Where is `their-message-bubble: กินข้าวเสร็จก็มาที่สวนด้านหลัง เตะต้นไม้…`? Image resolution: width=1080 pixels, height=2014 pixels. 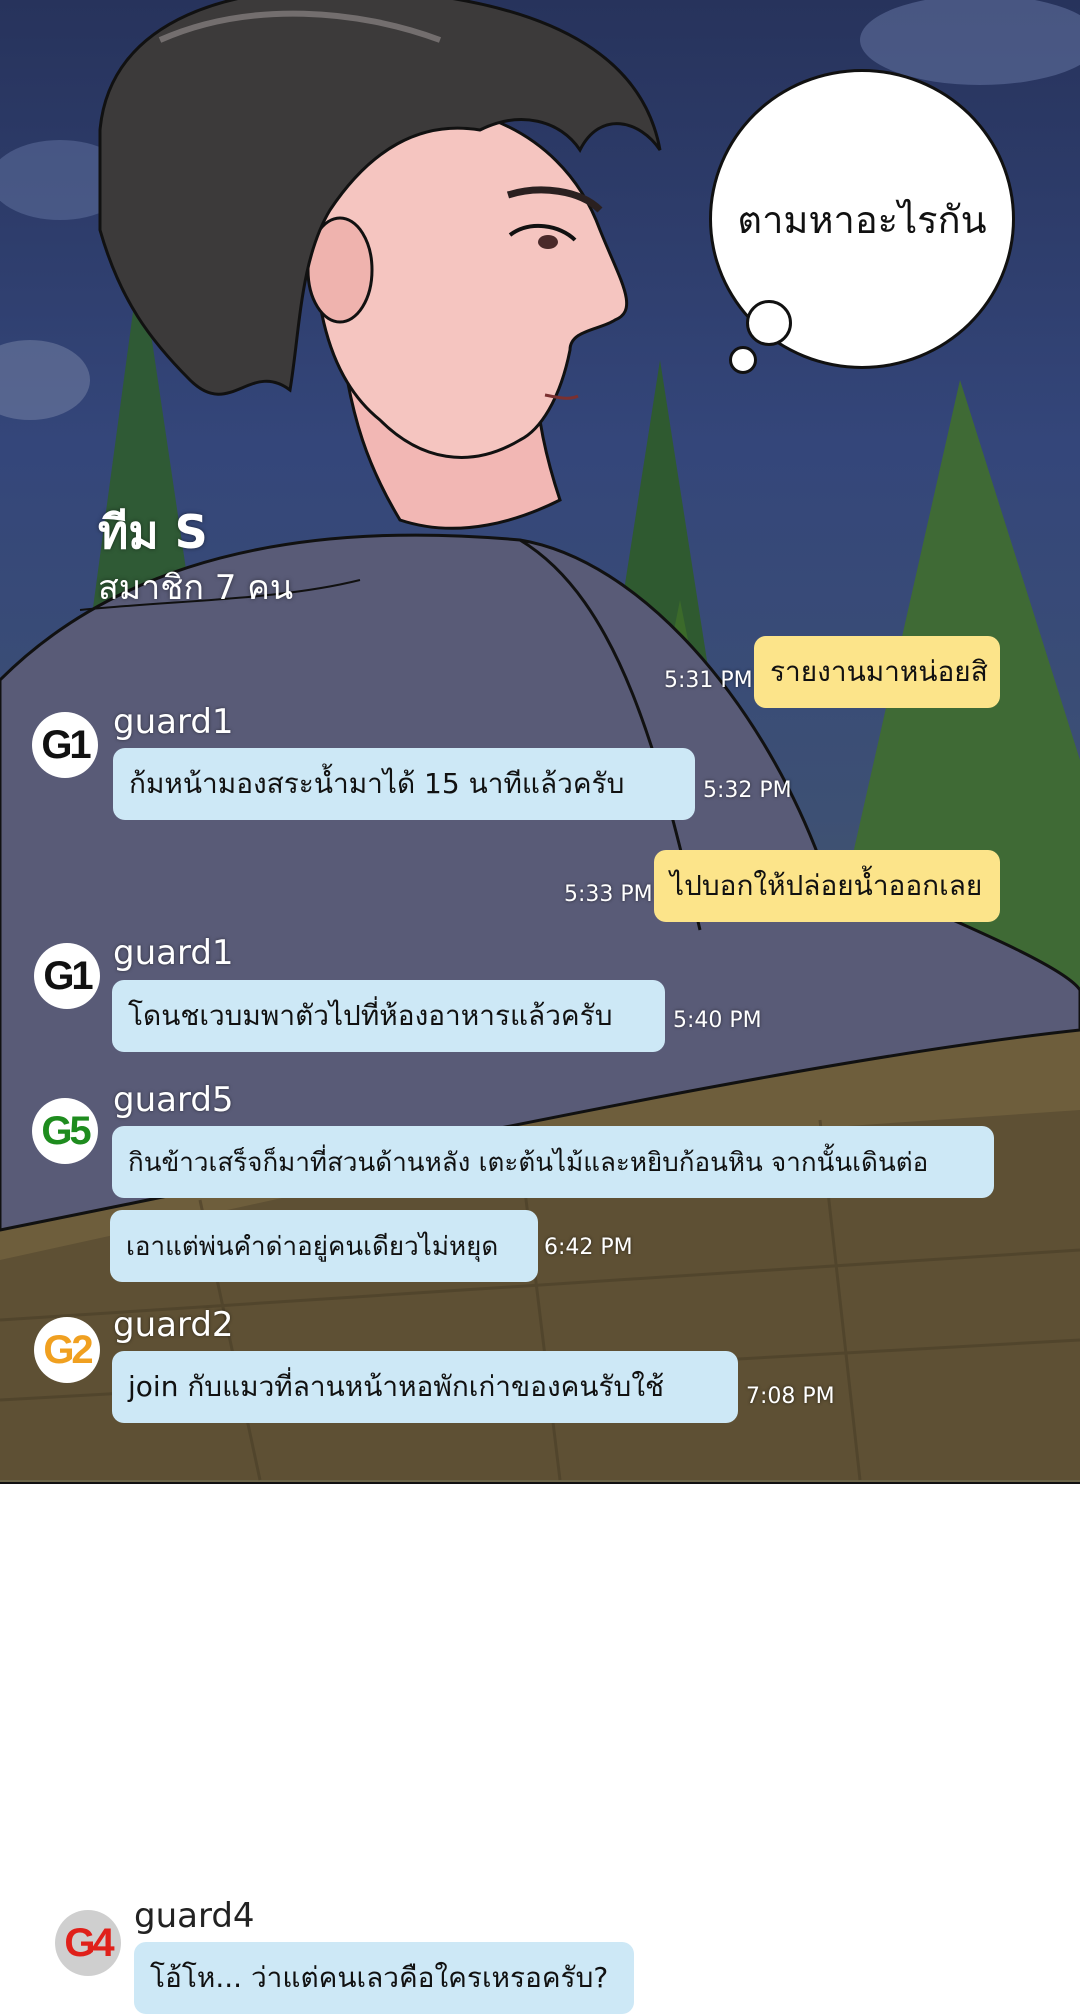
their-message-bubble: กินข้าวเสร็จก็มาที่สวนด้านหลัง เตะต้นไม้… is located at coordinates (553, 1162).